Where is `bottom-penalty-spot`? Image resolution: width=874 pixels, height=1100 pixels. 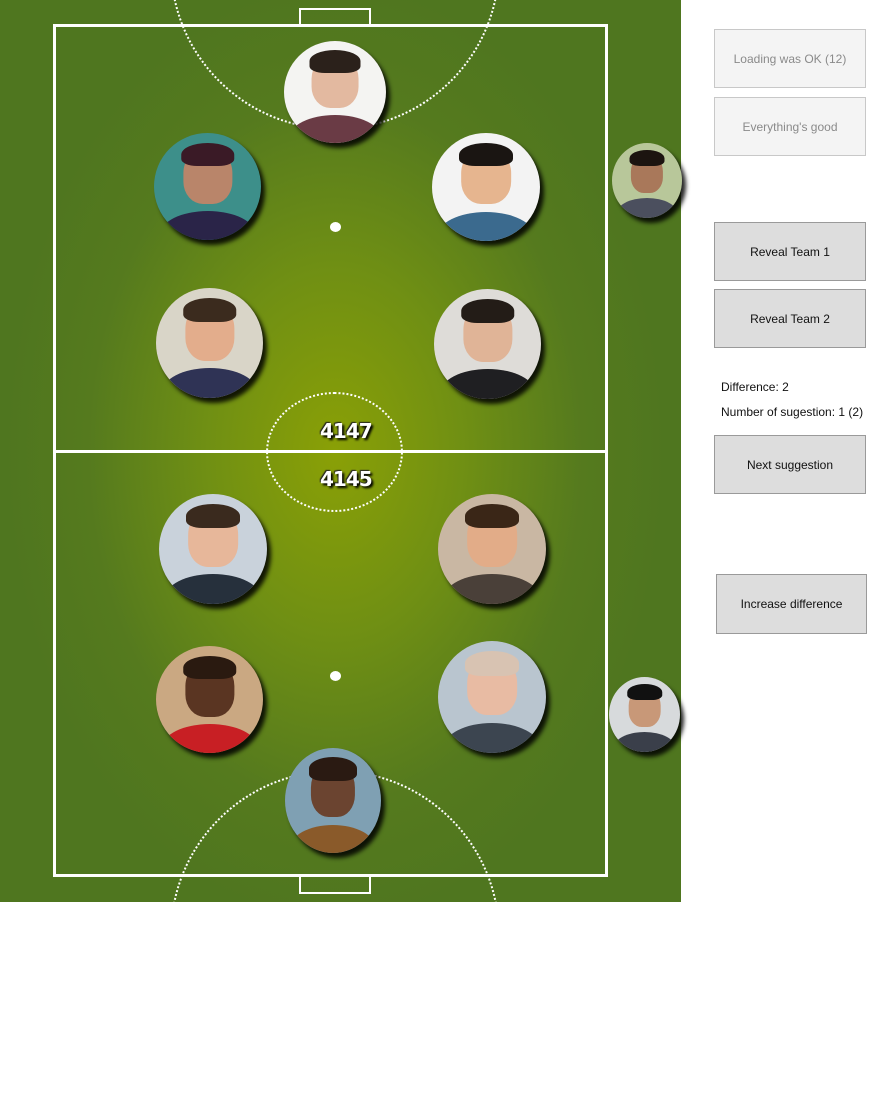 bottom-penalty-spot is located at coordinates (335, 676).